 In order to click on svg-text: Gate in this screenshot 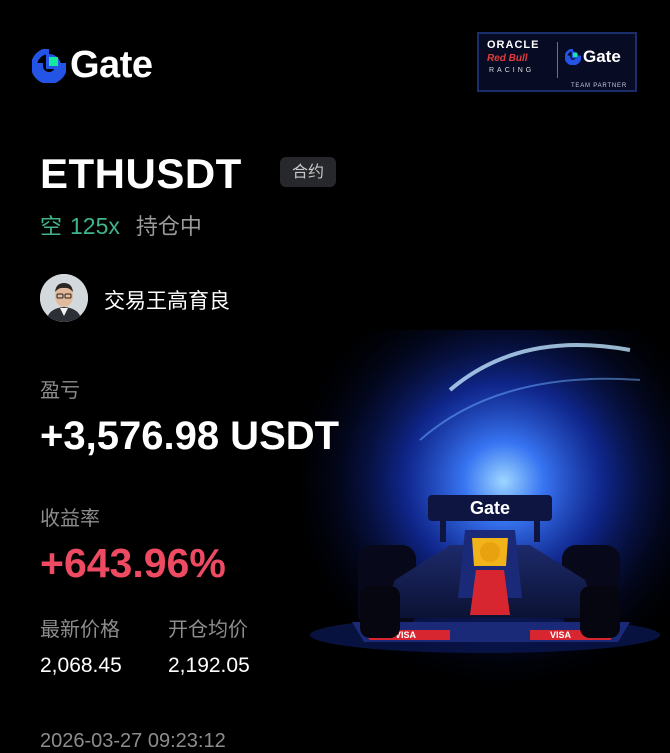, I will do `click(490, 508)`.